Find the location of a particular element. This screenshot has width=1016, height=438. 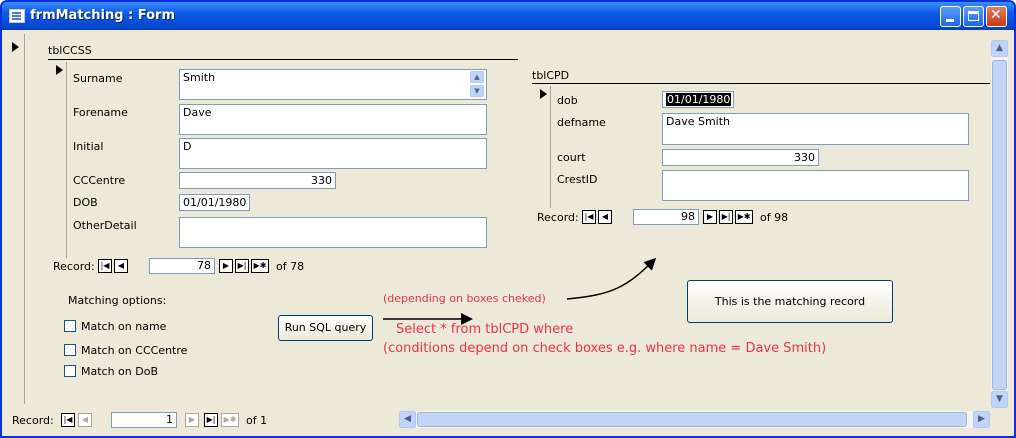

horizontal-scroll-thumb is located at coordinates (692, 419).